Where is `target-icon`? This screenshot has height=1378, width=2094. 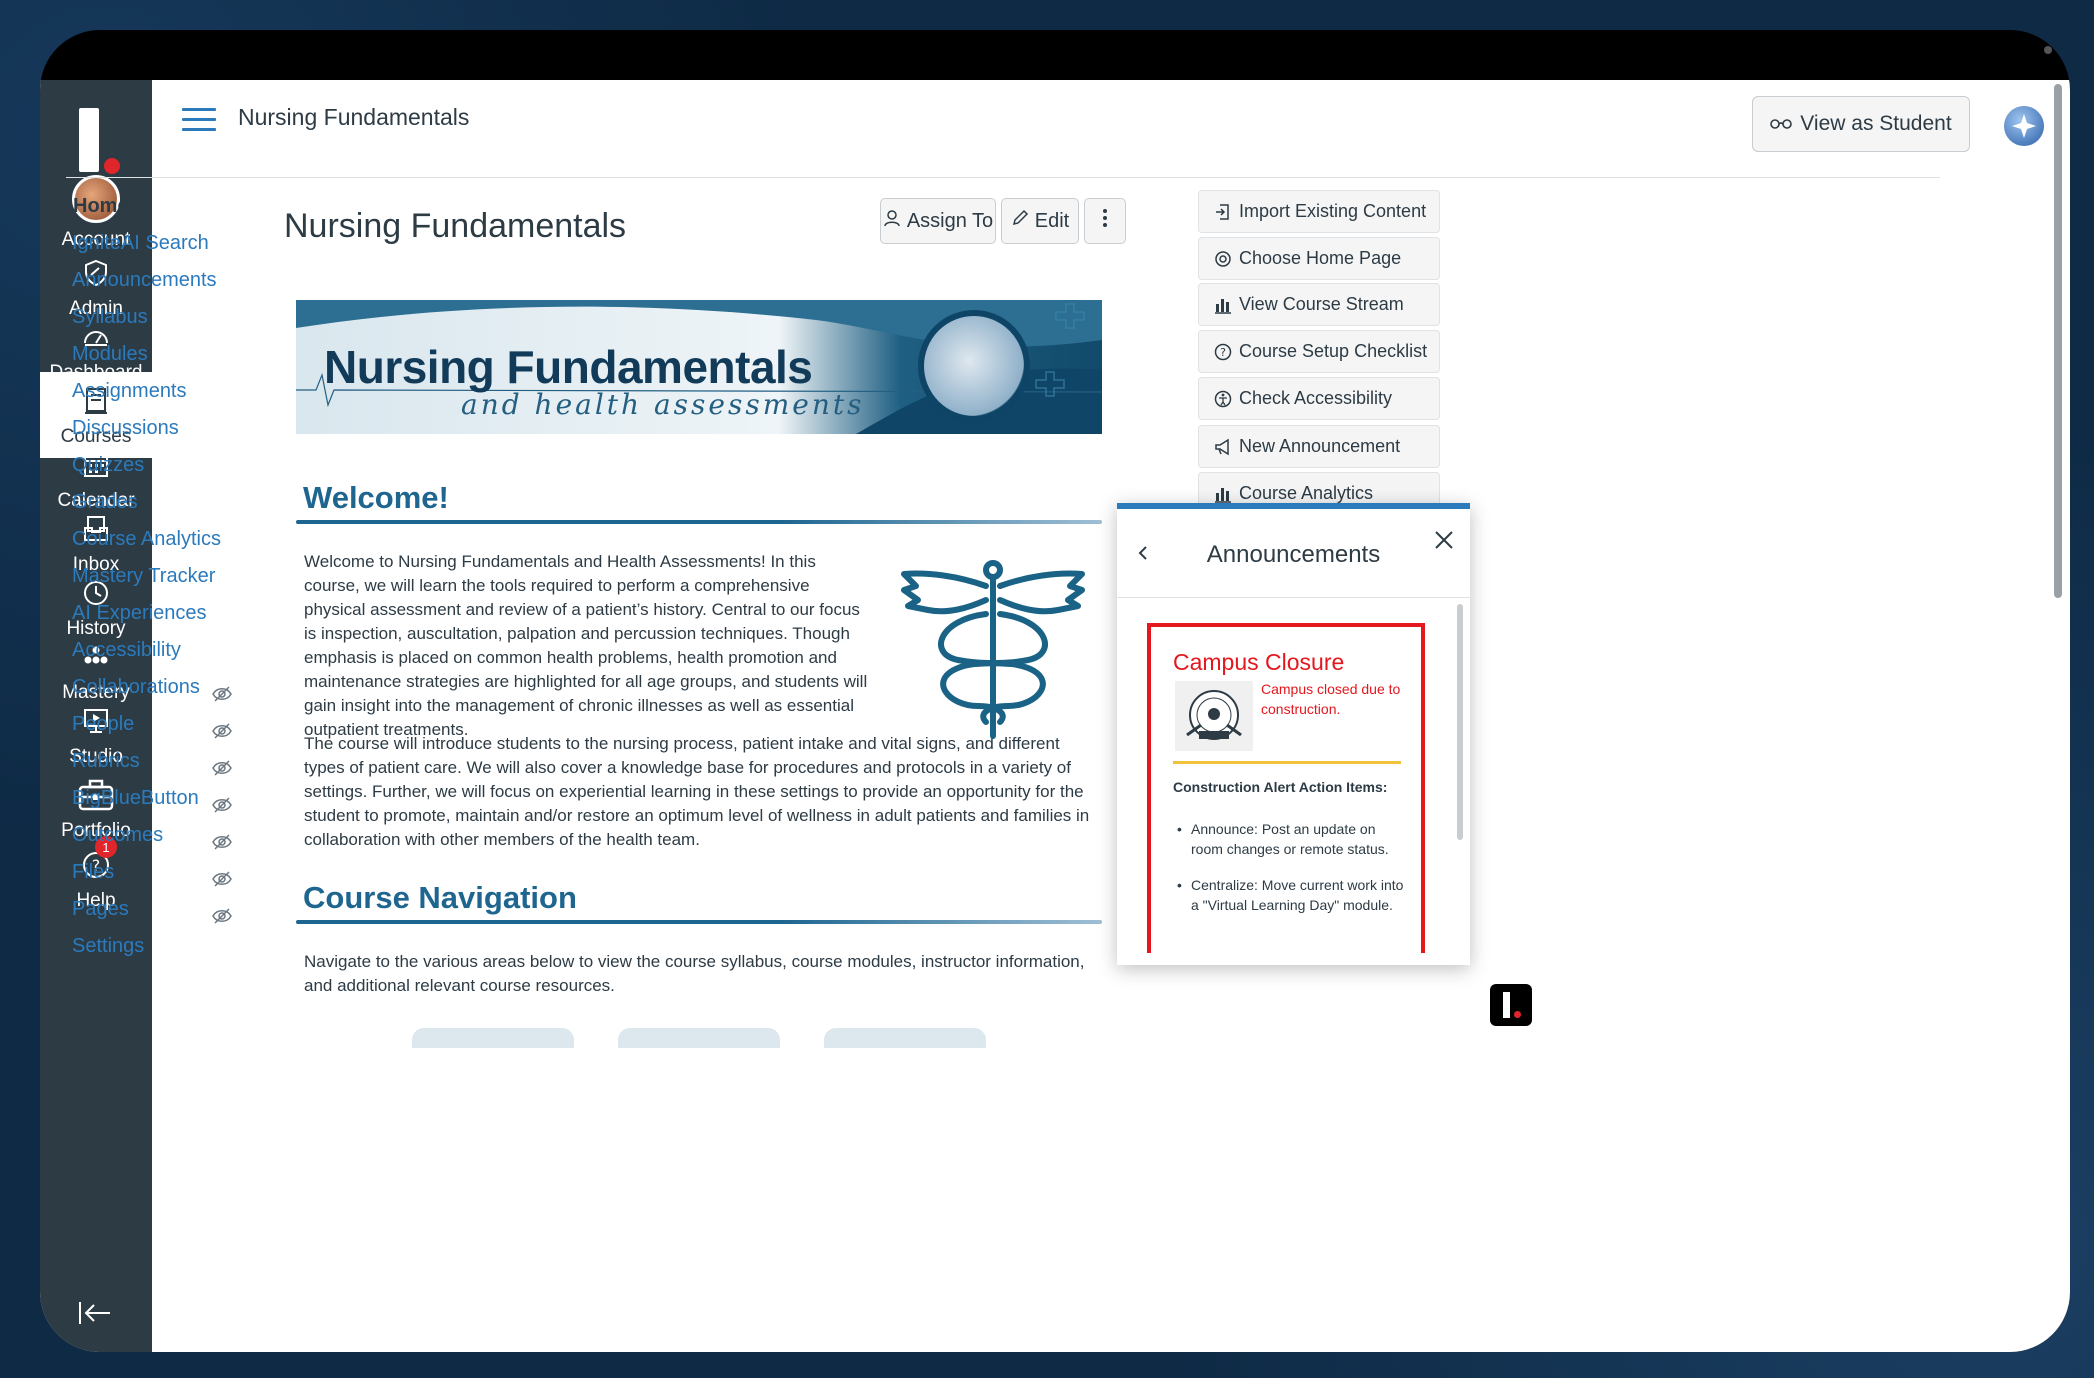
target-icon is located at coordinates (1223, 259).